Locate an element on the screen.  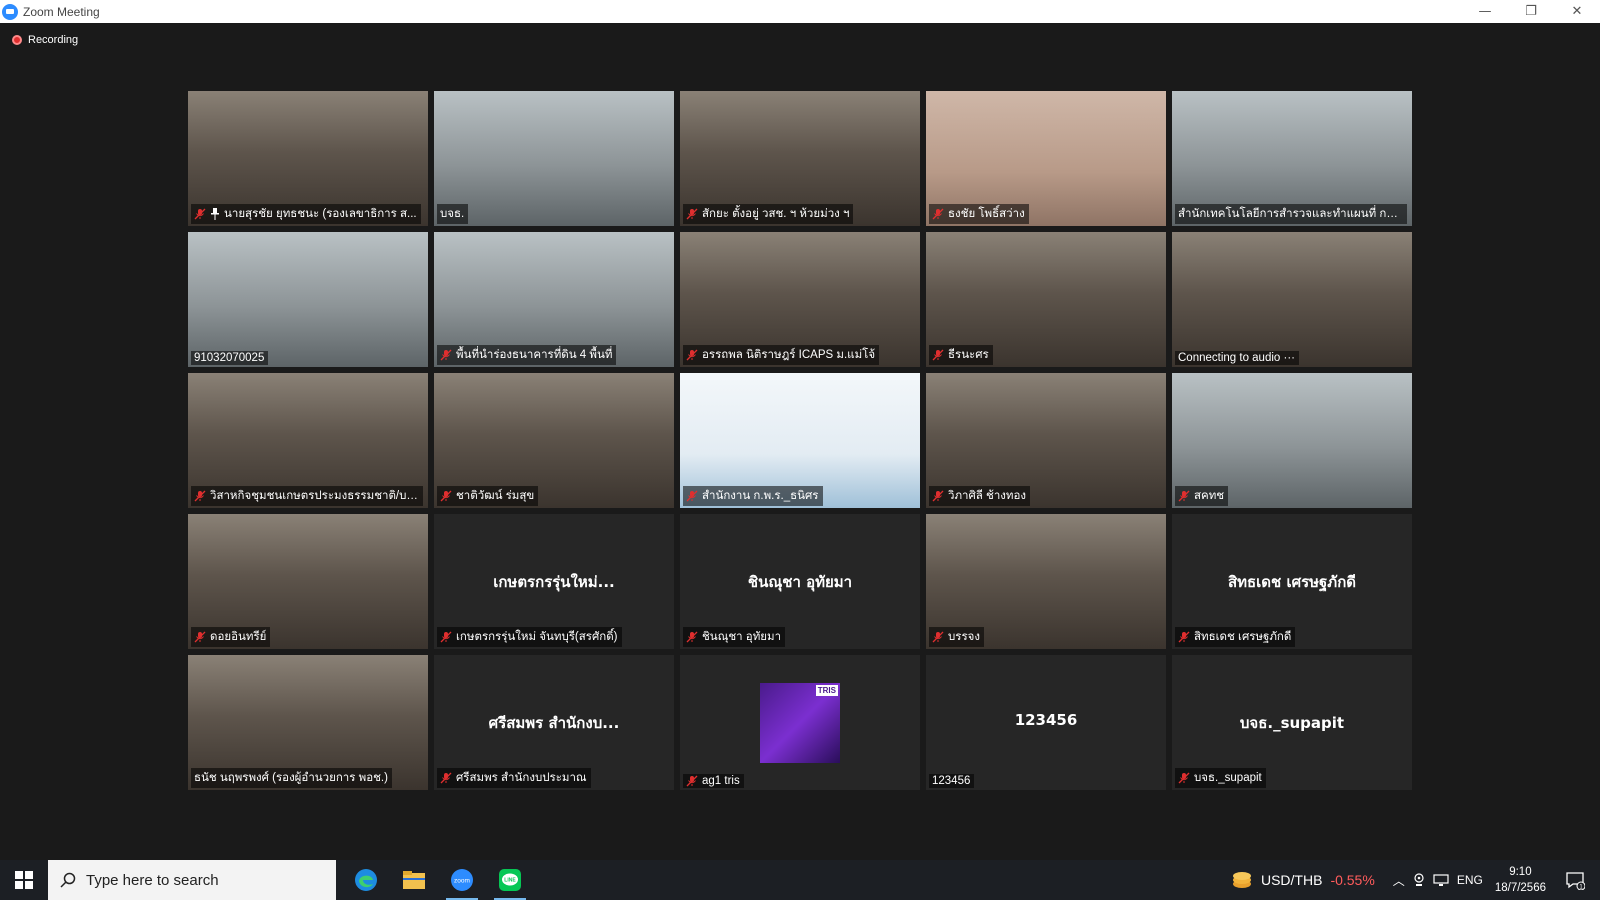
participant-name: บรรจง is located at coordinates (964, 637).